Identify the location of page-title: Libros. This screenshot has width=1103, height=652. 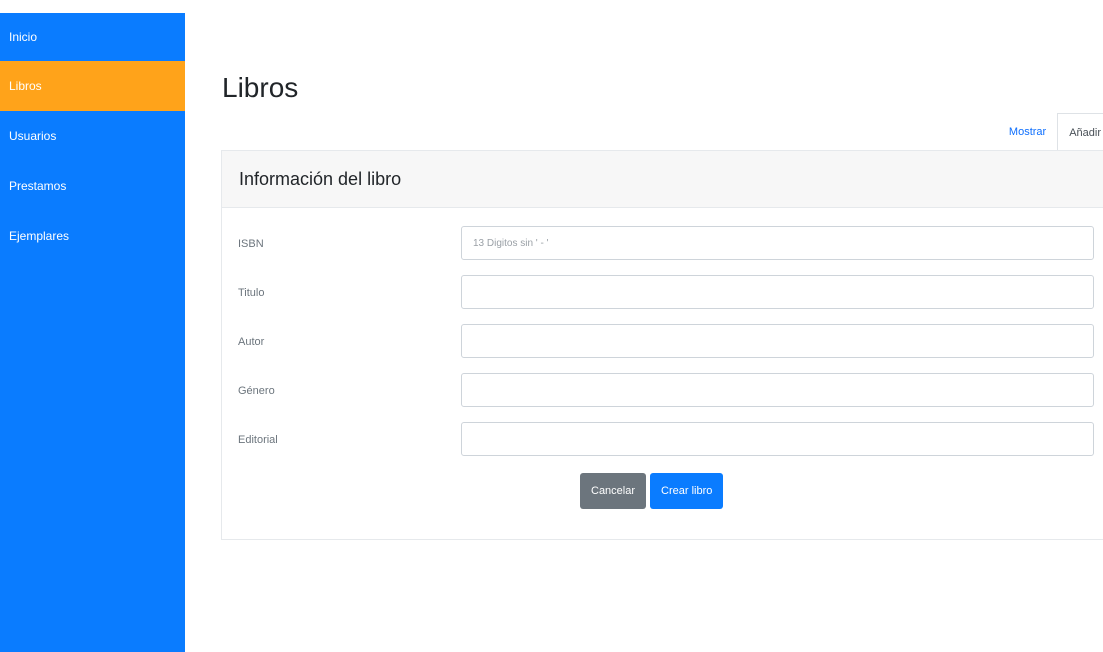
(260, 87).